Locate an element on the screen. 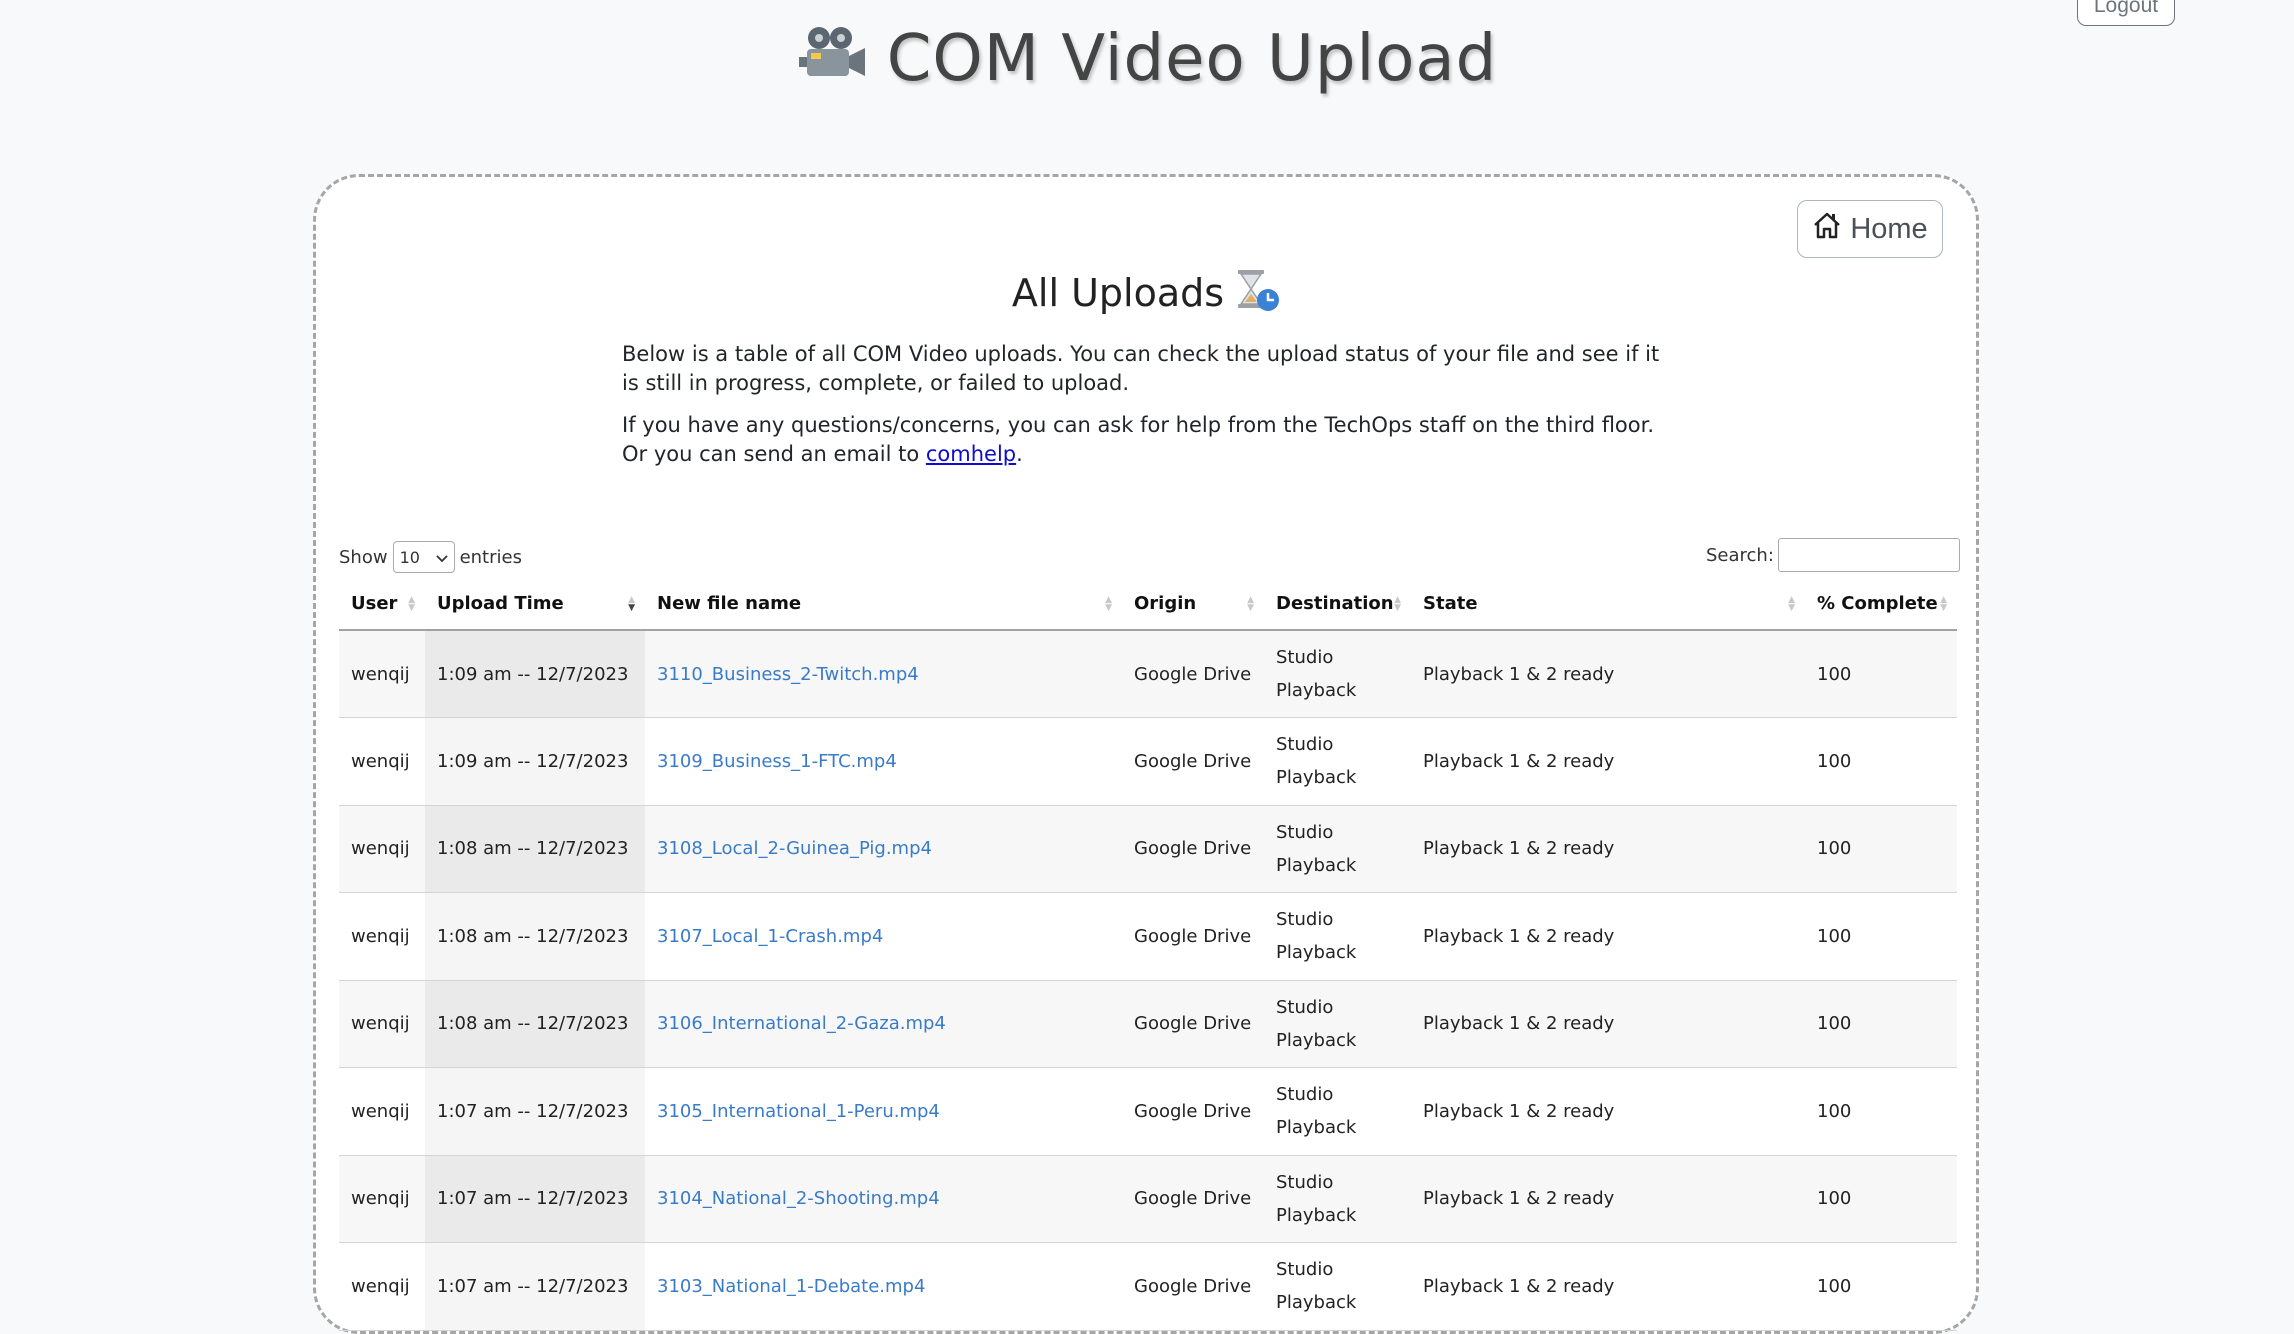  column-header-user: User ▲ ▼ is located at coordinates (382, 604).